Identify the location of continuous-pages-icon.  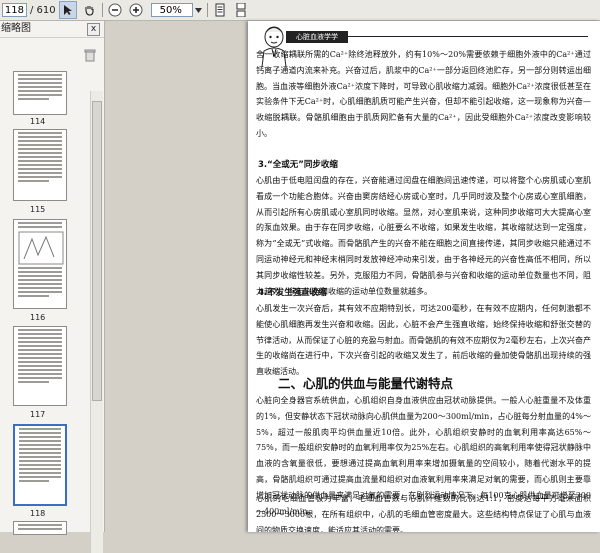
(241, 10).